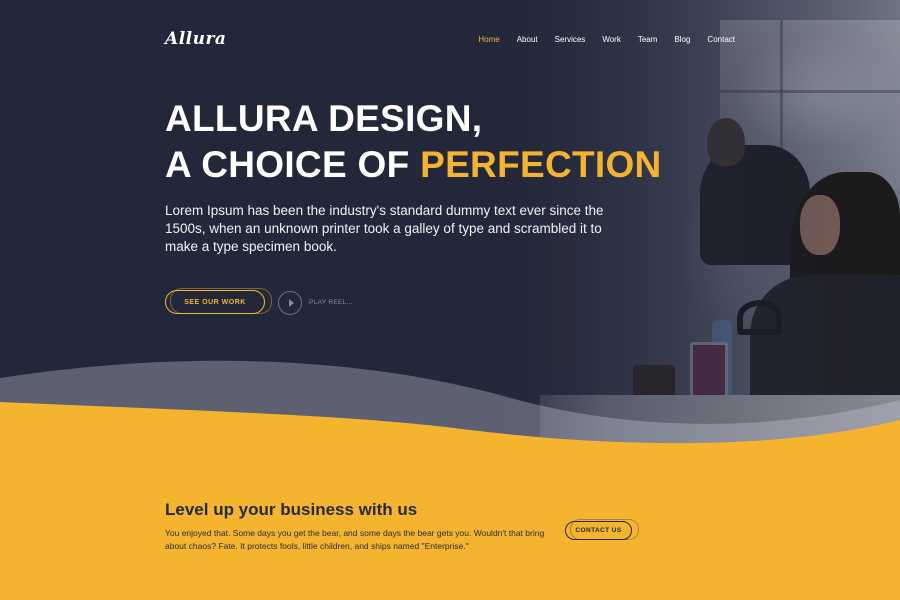  What do you see at coordinates (527, 39) in the screenshot?
I see `nav-item-about: About` at bounding box center [527, 39].